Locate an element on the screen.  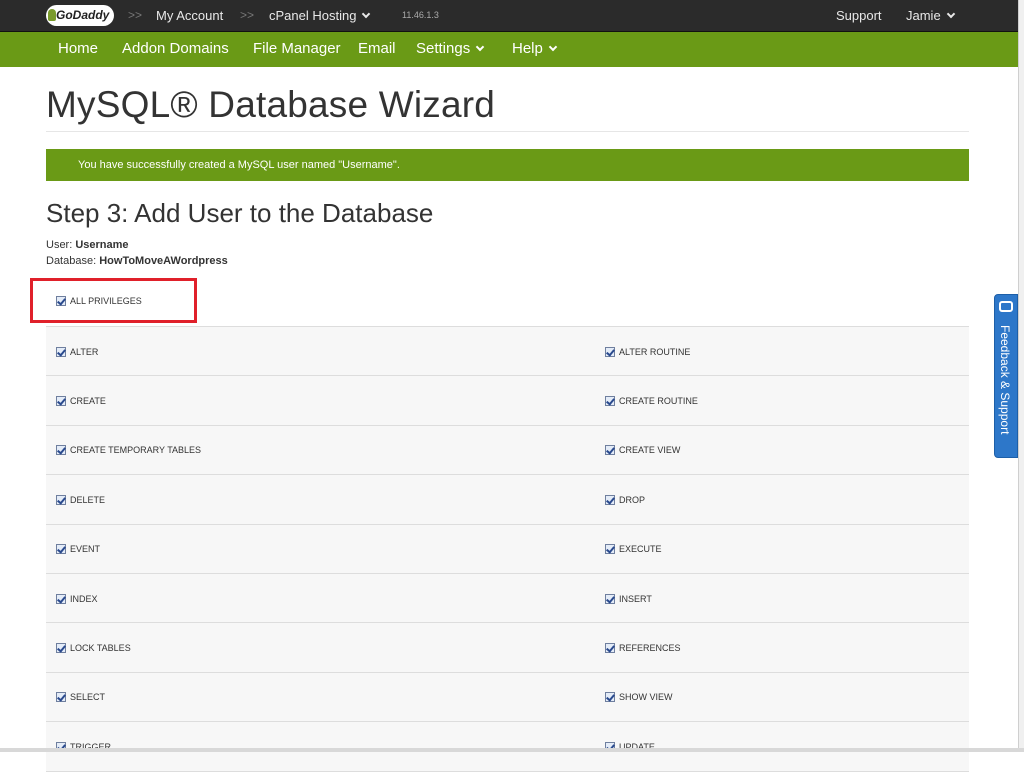
privilege-row: DELETE DROP is located at coordinates (507, 500).